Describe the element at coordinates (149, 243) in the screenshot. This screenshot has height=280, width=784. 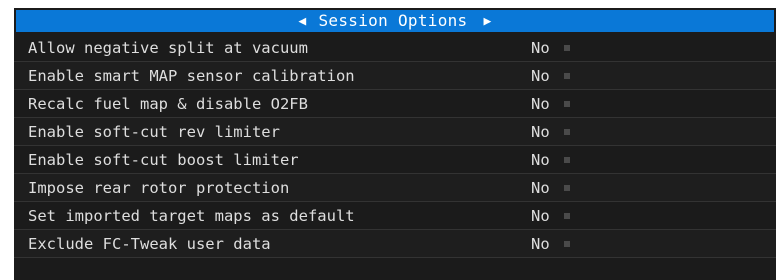
I see `option-label: Exclude FC-Tweak user data` at that location.